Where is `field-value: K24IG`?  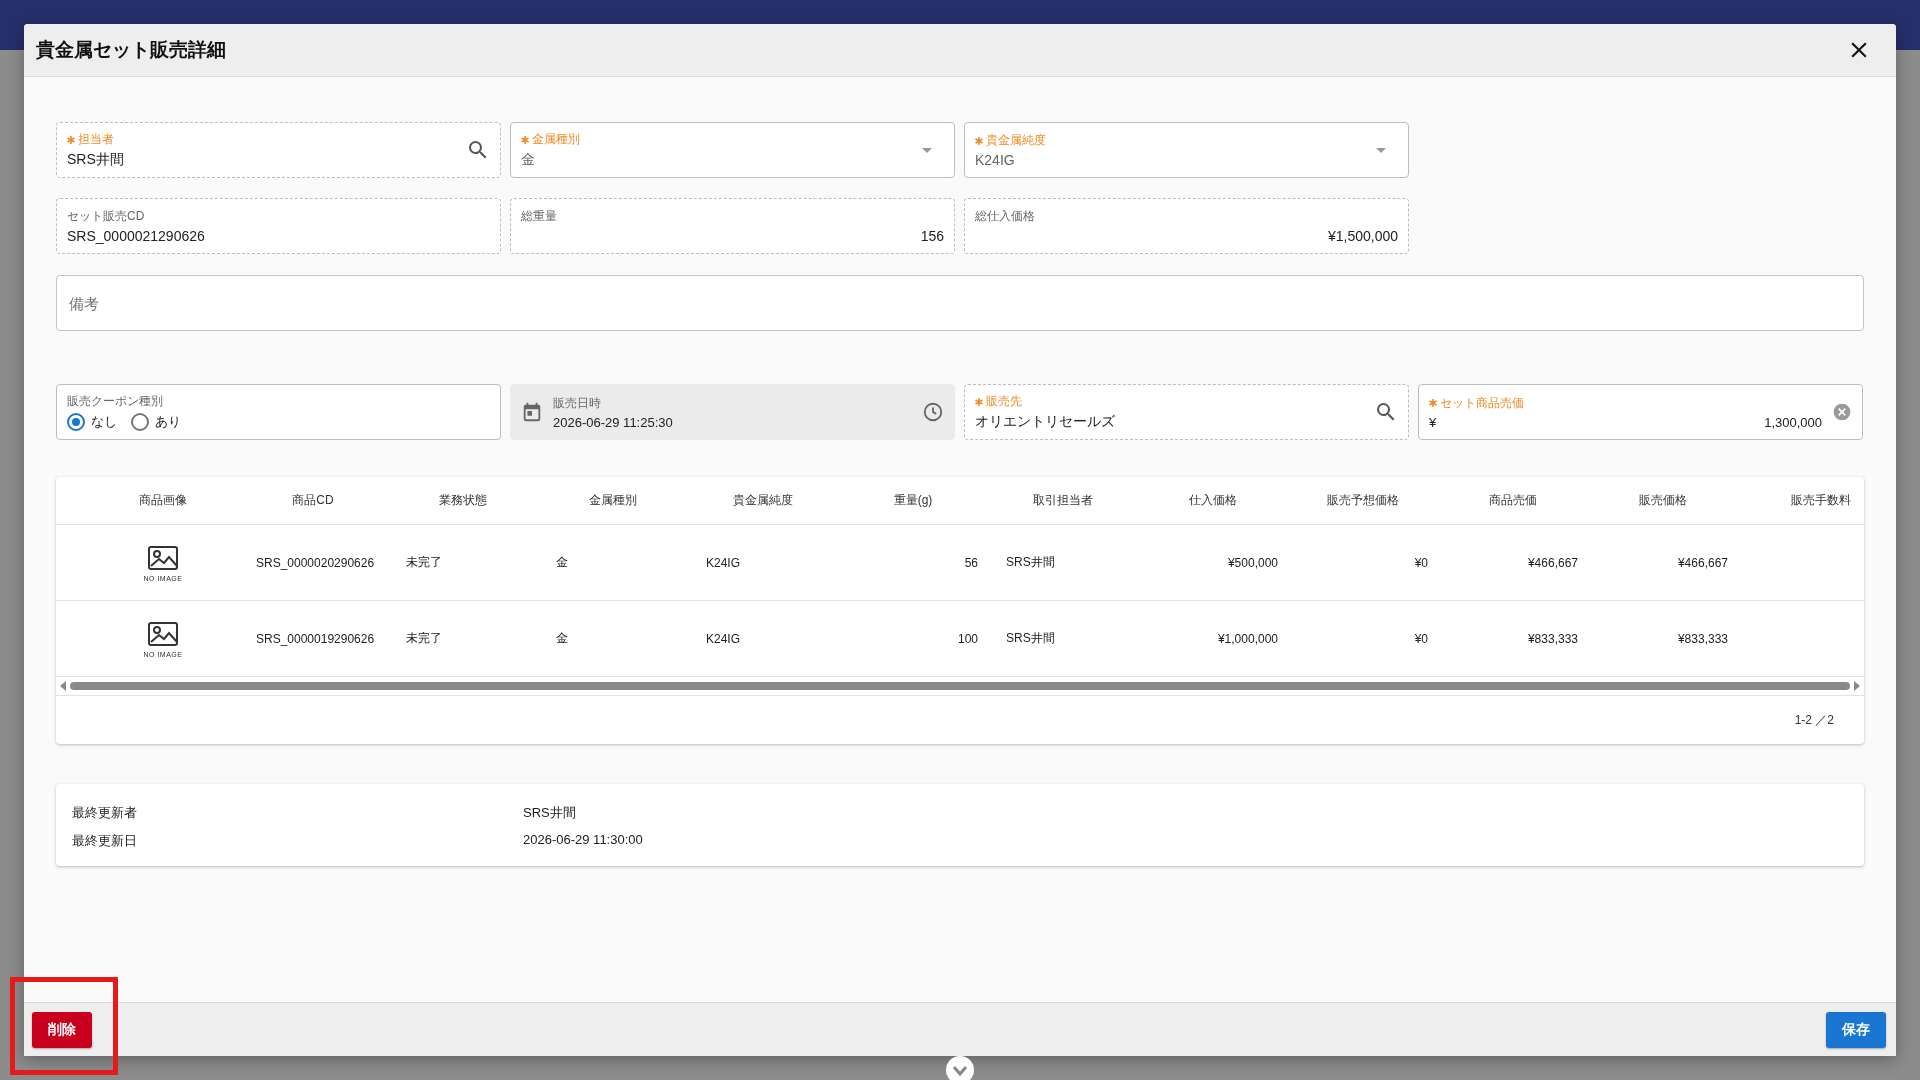 field-value: K24IG is located at coordinates (995, 160).